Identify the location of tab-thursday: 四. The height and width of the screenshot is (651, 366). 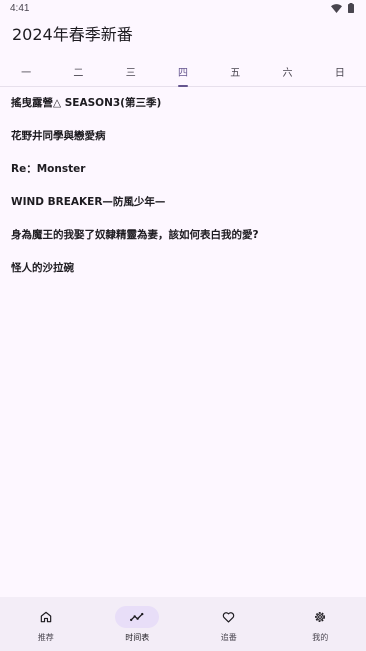
(183, 71).